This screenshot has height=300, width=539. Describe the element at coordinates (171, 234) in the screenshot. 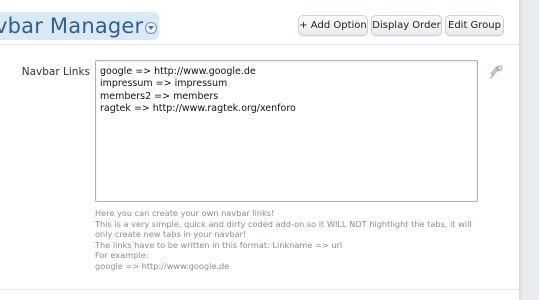

I see `help-line: only create new tabs in your navbar!` at that location.